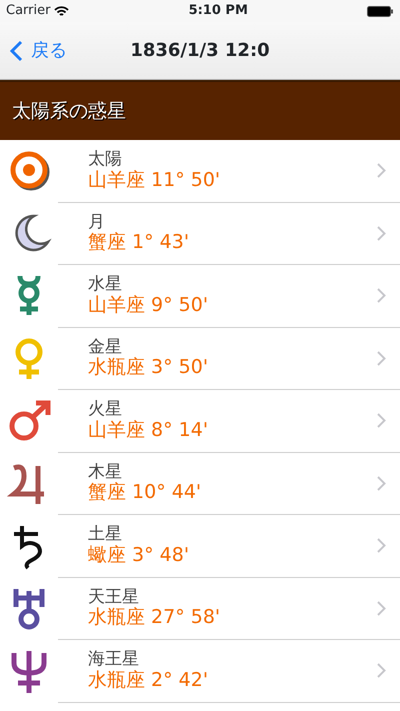 Image resolution: width=400 pixels, height=711 pixels. Describe the element at coordinates (148, 431) in the screenshot. I see `zodiac-position: 山羊座 8° 14'` at that location.